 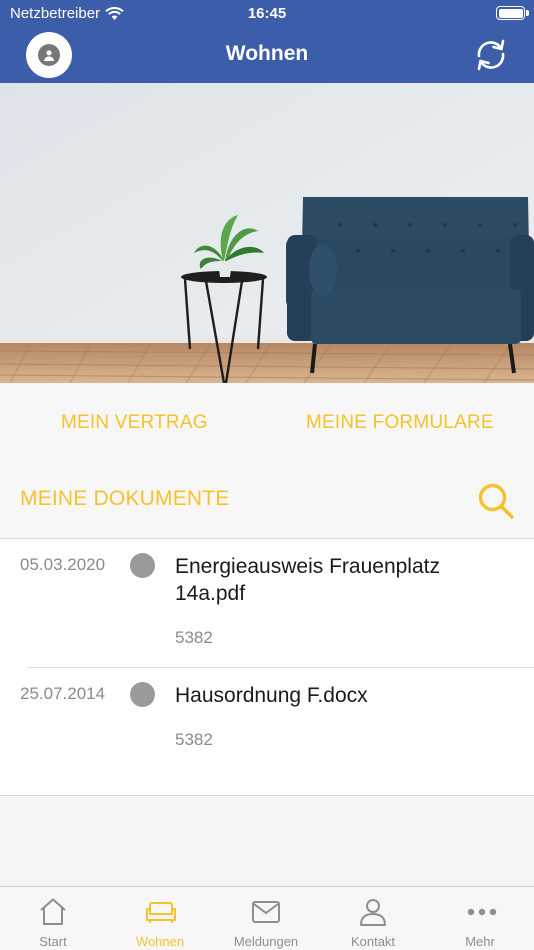 I want to click on tab-wohnen: Wohnen, so click(x=160, y=918).